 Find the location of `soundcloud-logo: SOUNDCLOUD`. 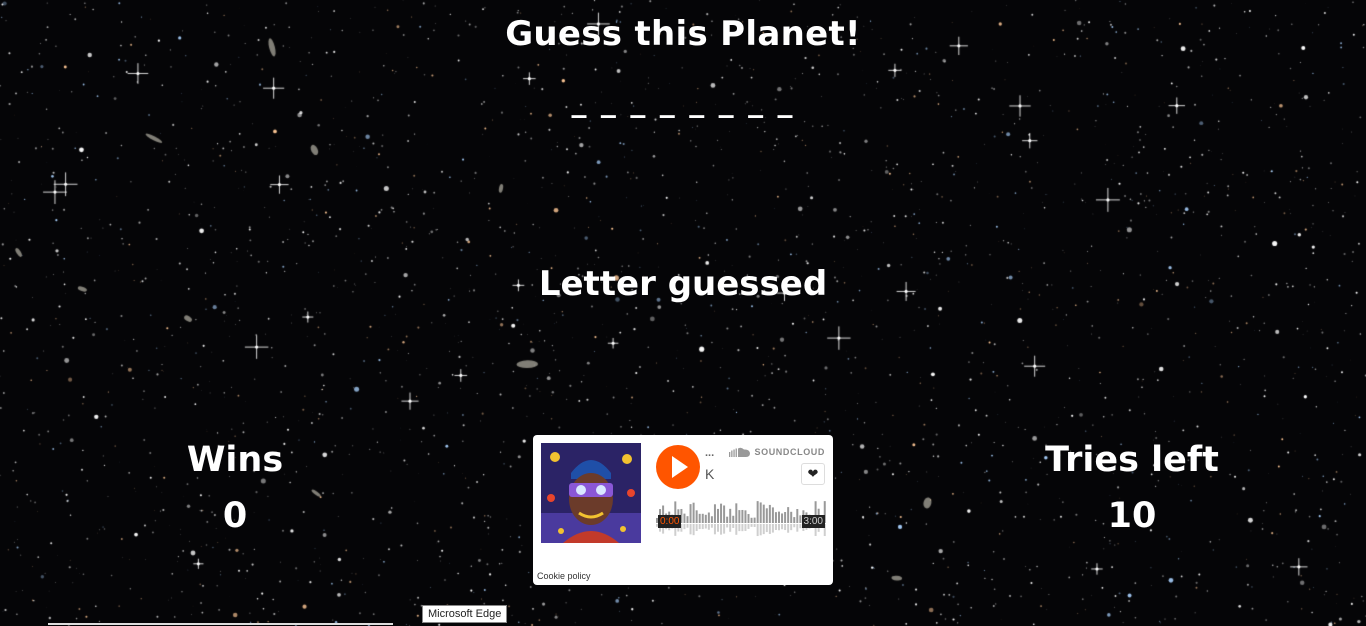

soundcloud-logo: SOUNDCLOUD is located at coordinates (777, 452).